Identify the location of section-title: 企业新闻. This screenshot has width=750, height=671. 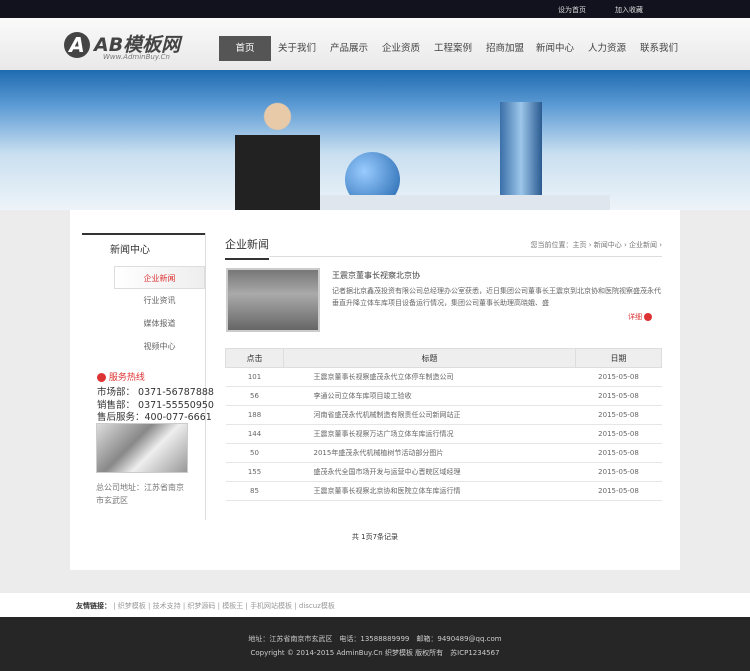
(247, 248).